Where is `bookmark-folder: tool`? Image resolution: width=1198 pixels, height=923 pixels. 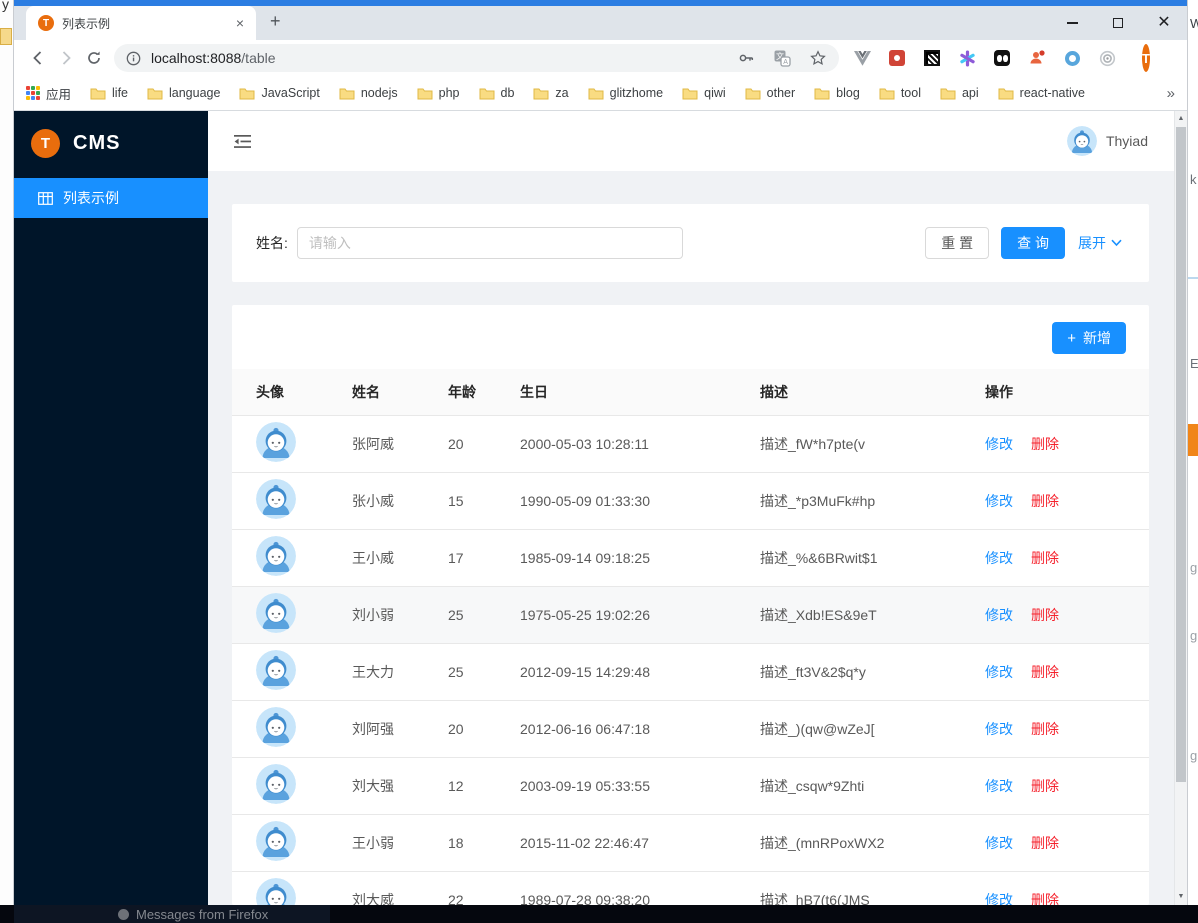 bookmark-folder: tool is located at coordinates (900, 93).